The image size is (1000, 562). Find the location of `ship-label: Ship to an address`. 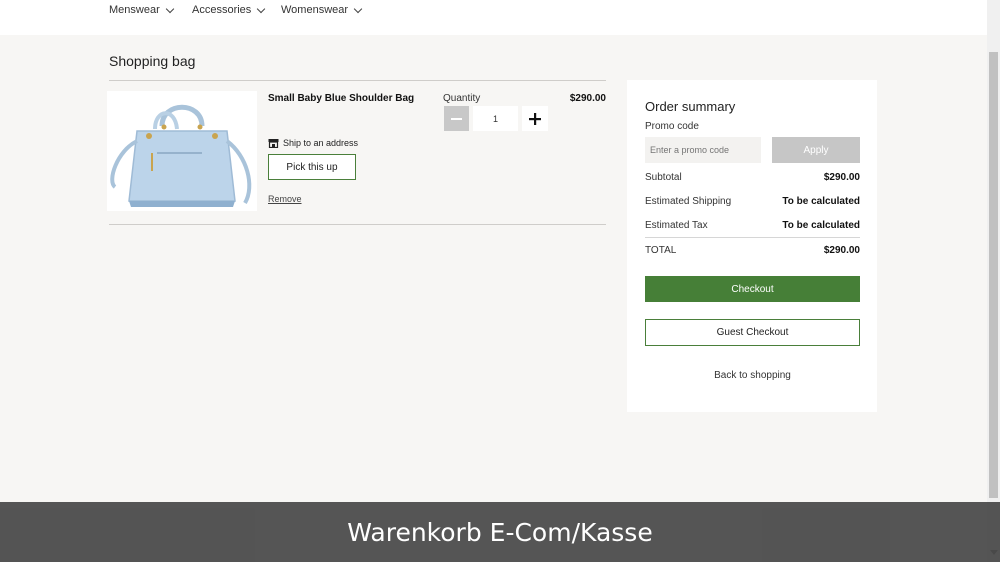

ship-label: Ship to an address is located at coordinates (321, 143).